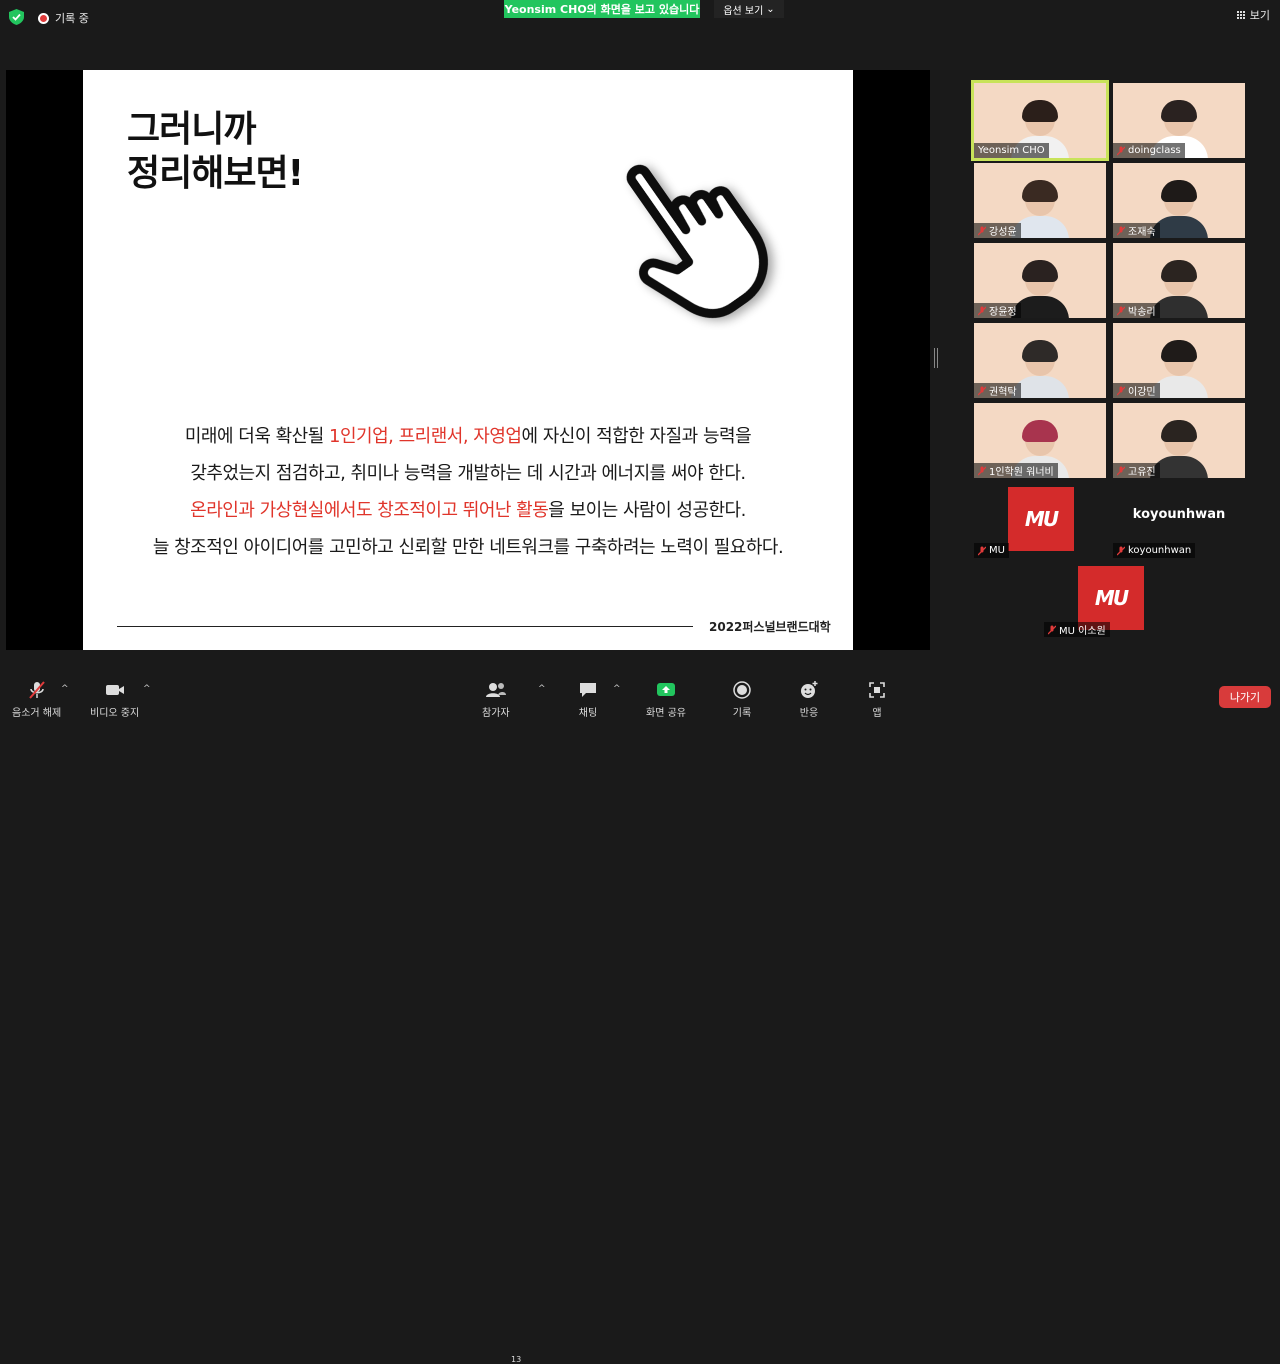 This screenshot has width=1280, height=1364. Describe the element at coordinates (114, 699) in the screenshot. I see `stop-video-button: 비디오 중지` at that location.